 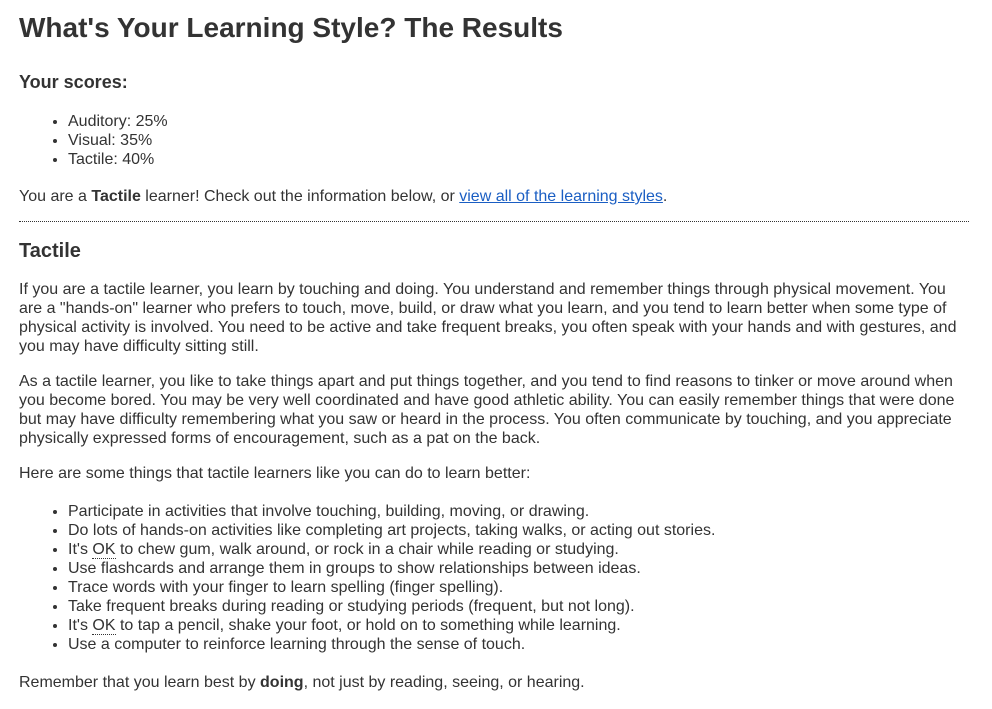 What do you see at coordinates (73, 82) in the screenshot?
I see `scores-heading: Your scores:` at bounding box center [73, 82].